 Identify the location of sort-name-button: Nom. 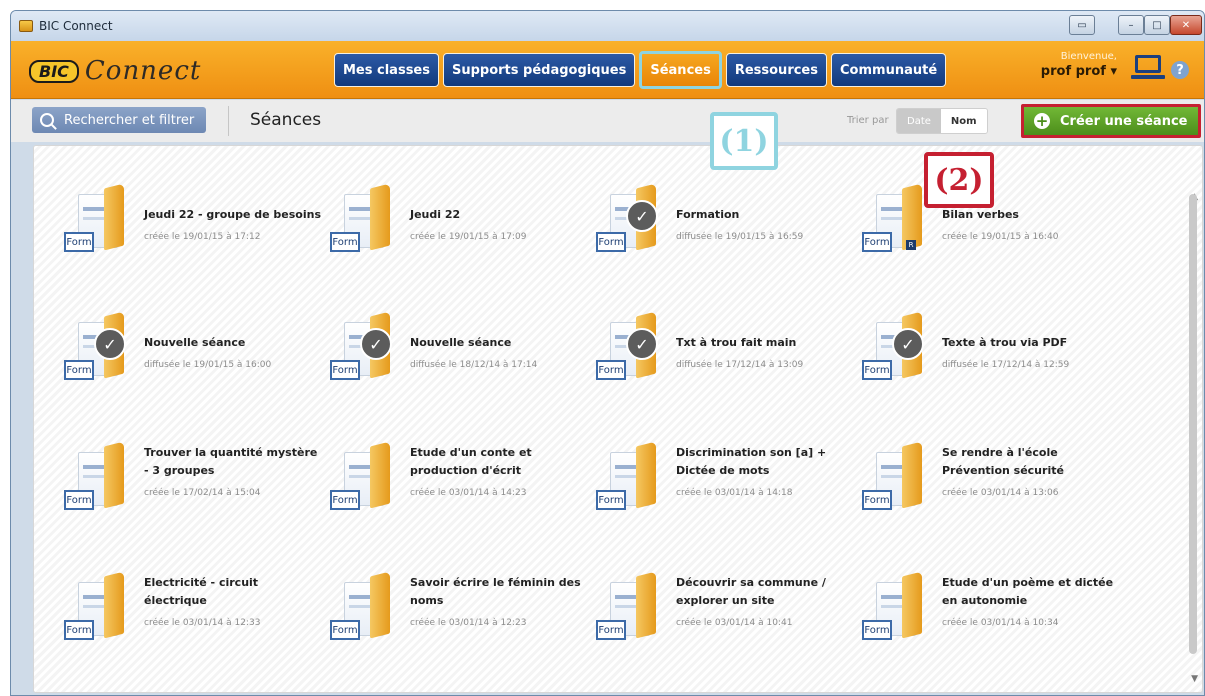
(963, 121).